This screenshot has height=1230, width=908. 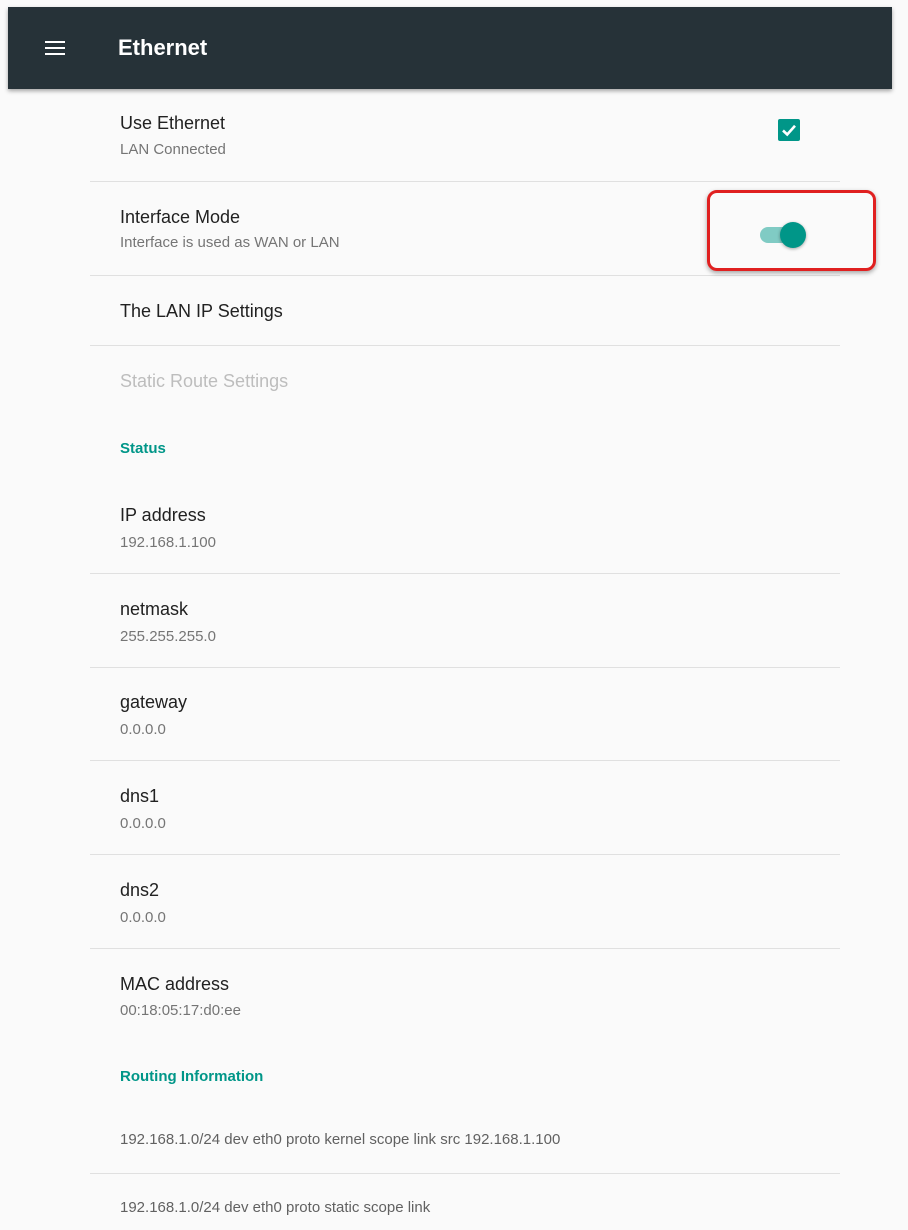 What do you see at coordinates (154, 702) in the screenshot?
I see `status-item-title: gateway` at bounding box center [154, 702].